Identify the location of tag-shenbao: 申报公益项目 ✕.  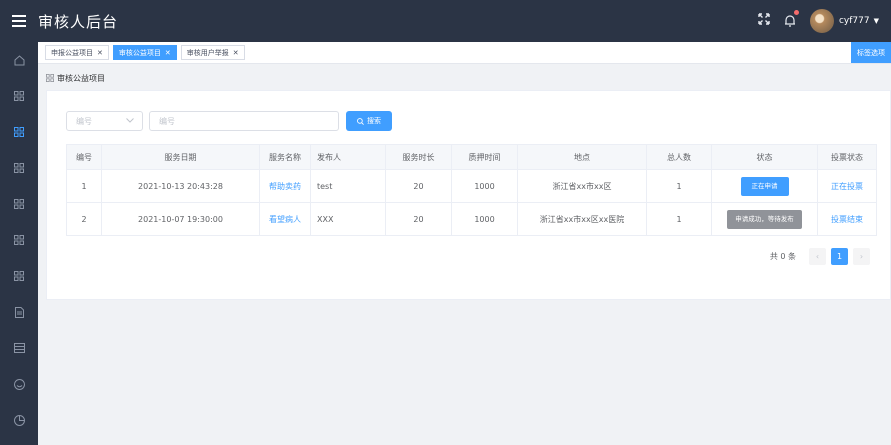
(77, 52).